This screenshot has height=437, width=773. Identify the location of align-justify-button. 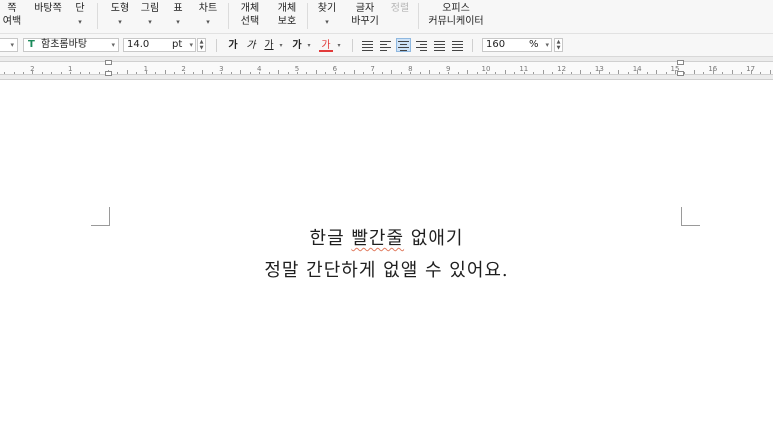
(367, 45).